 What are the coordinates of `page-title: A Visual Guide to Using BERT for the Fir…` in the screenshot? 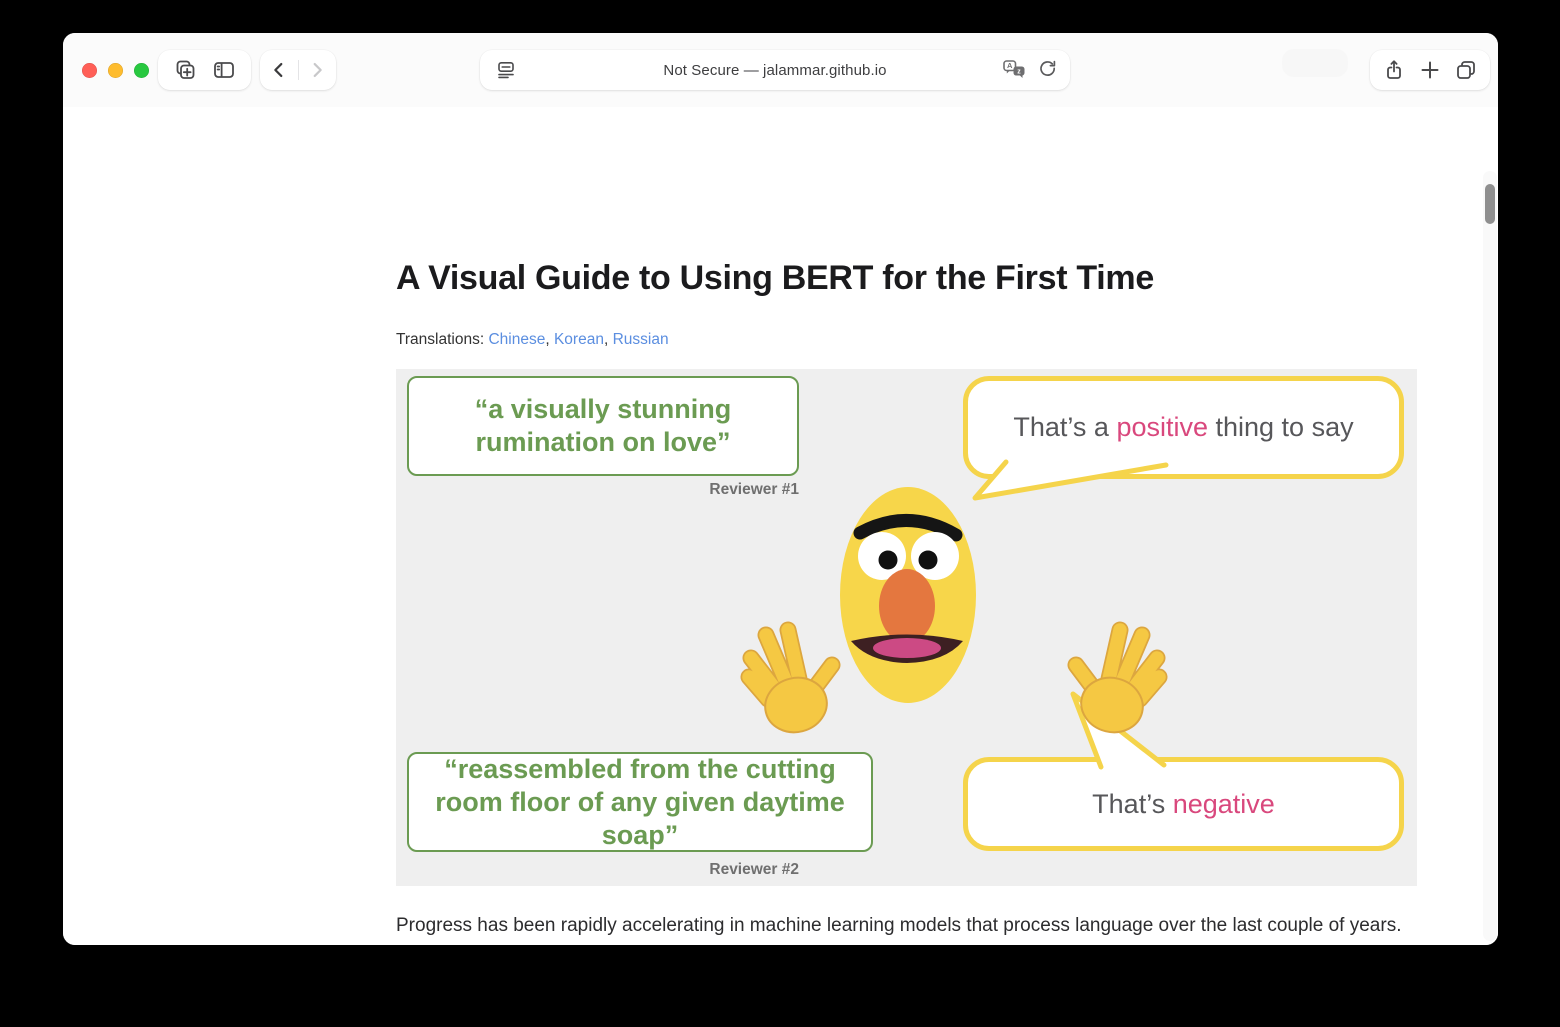 It's located at (775, 278).